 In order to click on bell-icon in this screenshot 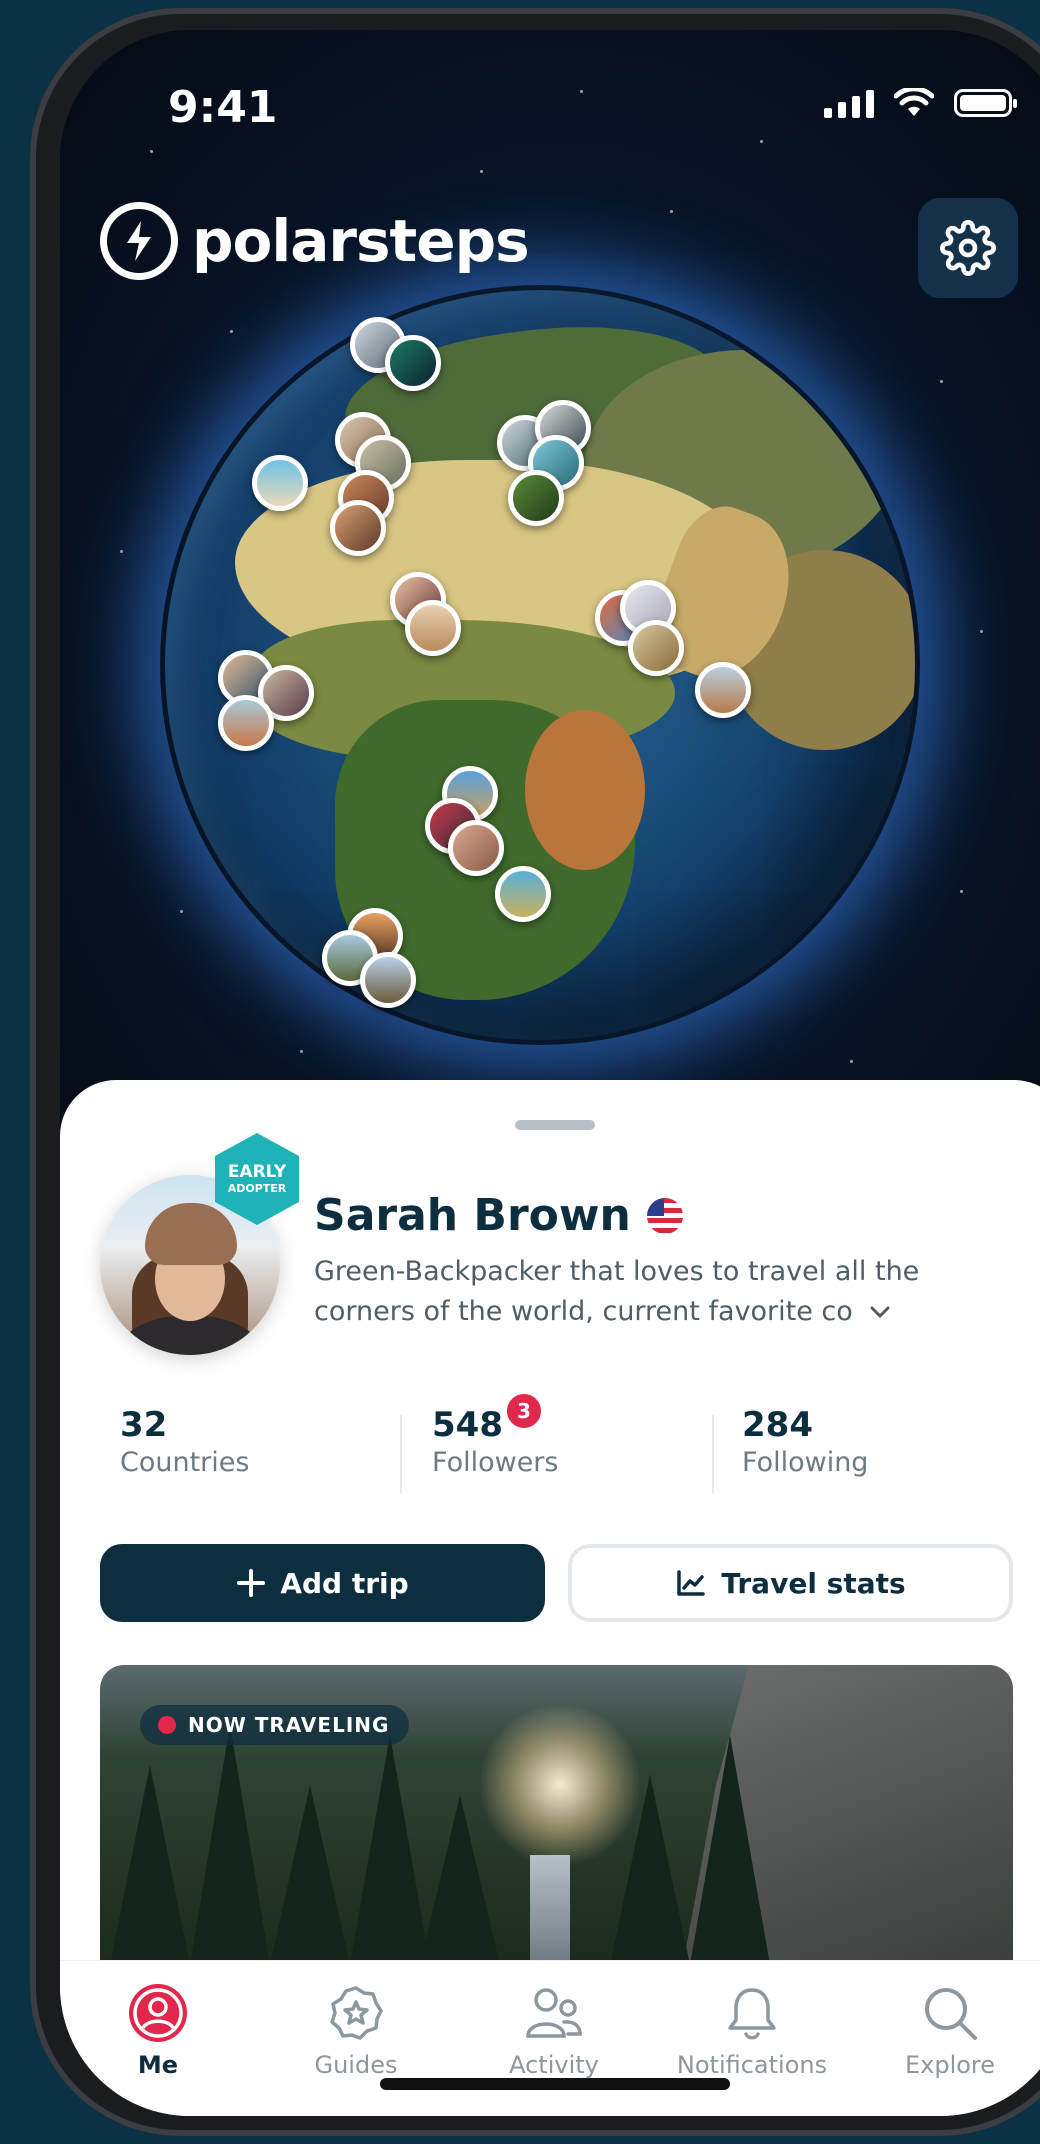, I will do `click(752, 2014)`.